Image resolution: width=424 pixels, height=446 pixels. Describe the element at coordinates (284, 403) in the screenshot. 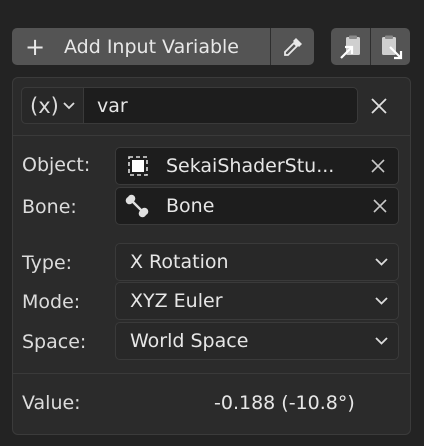

I see `value-readout: -0.188 (-10.8°)` at that location.